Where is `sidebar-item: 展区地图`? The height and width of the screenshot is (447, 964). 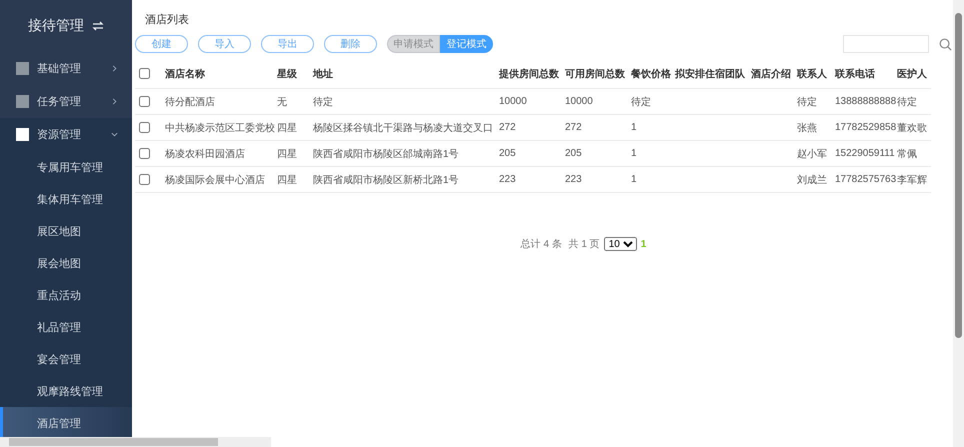
sidebar-item: 展区地图 is located at coordinates (66, 231).